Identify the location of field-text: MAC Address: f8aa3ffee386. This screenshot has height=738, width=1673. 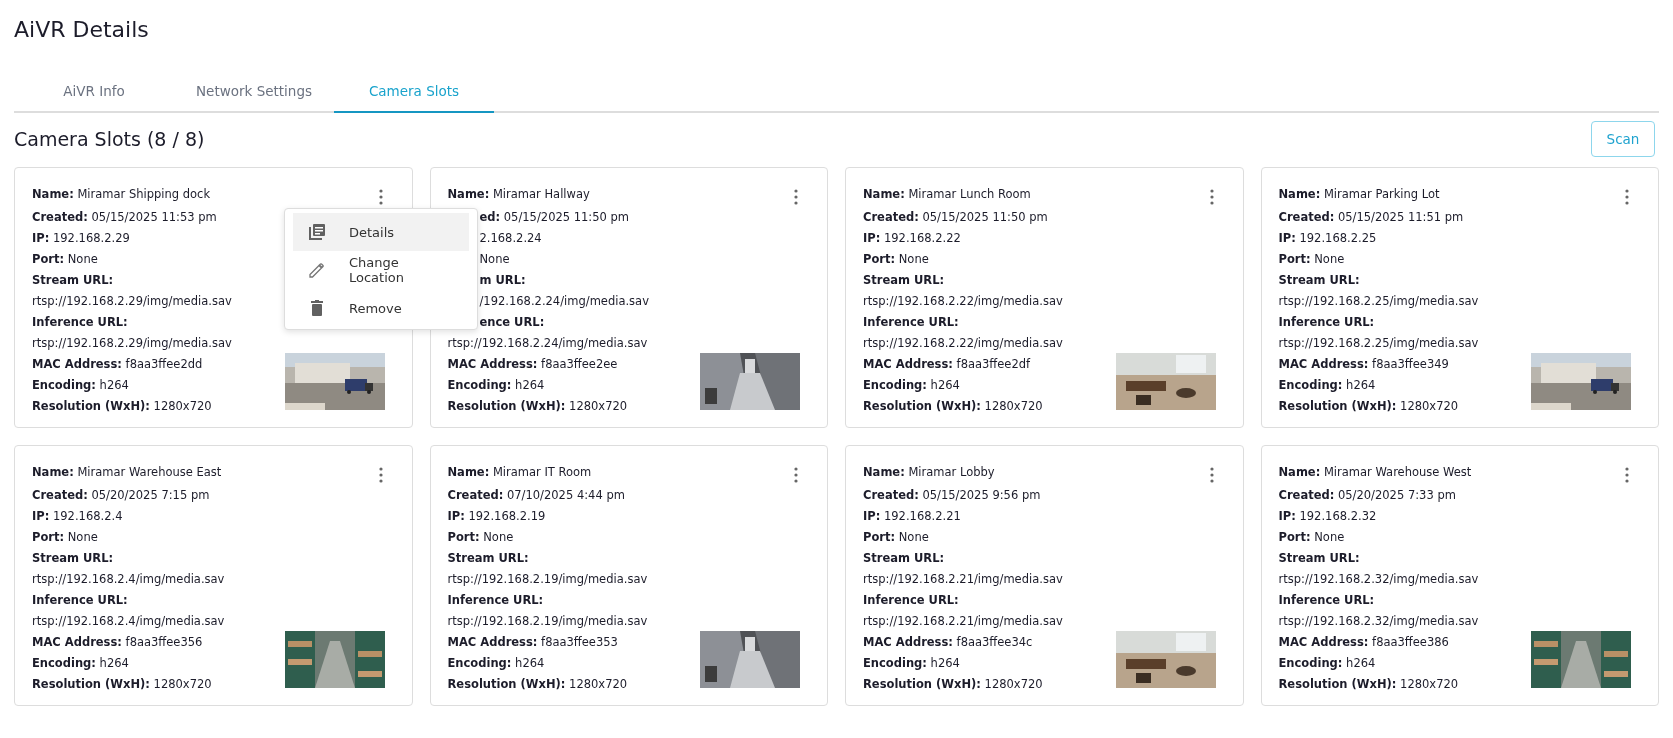
(1363, 642).